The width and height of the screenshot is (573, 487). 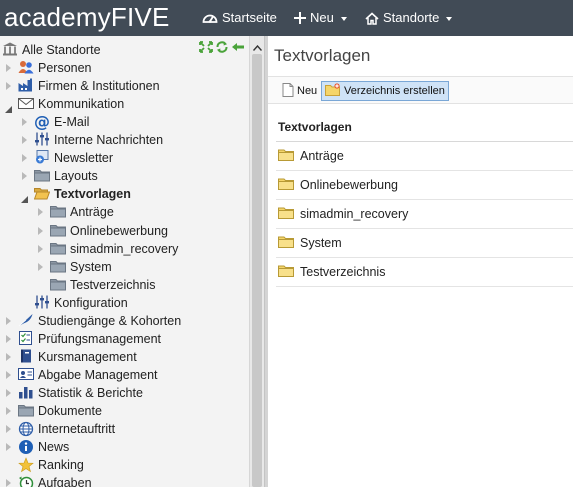 I want to click on sidebar-item-label: Dokumente, so click(x=70, y=411).